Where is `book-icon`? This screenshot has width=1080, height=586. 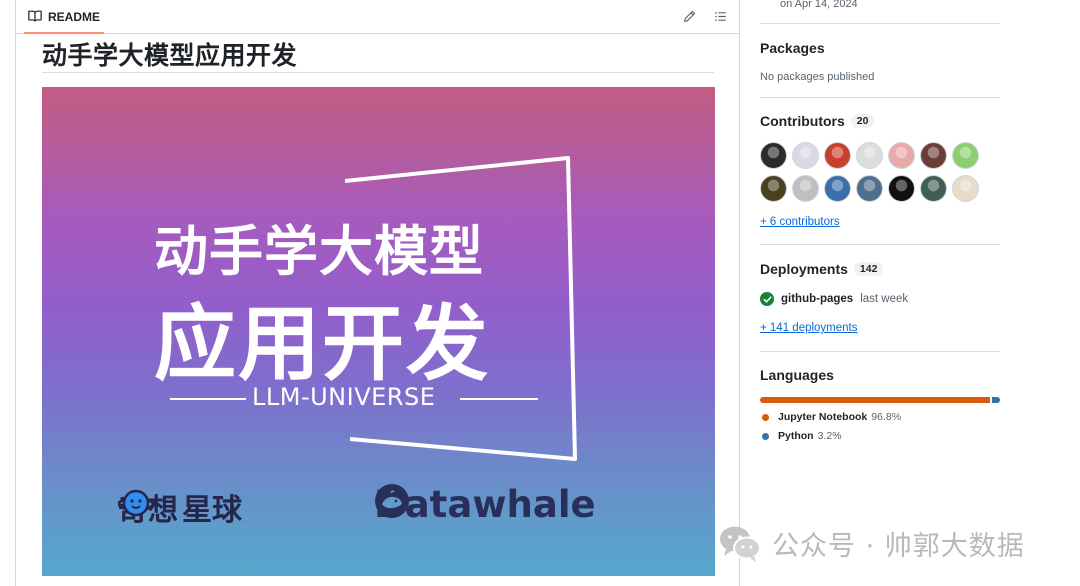
book-icon is located at coordinates (35, 17).